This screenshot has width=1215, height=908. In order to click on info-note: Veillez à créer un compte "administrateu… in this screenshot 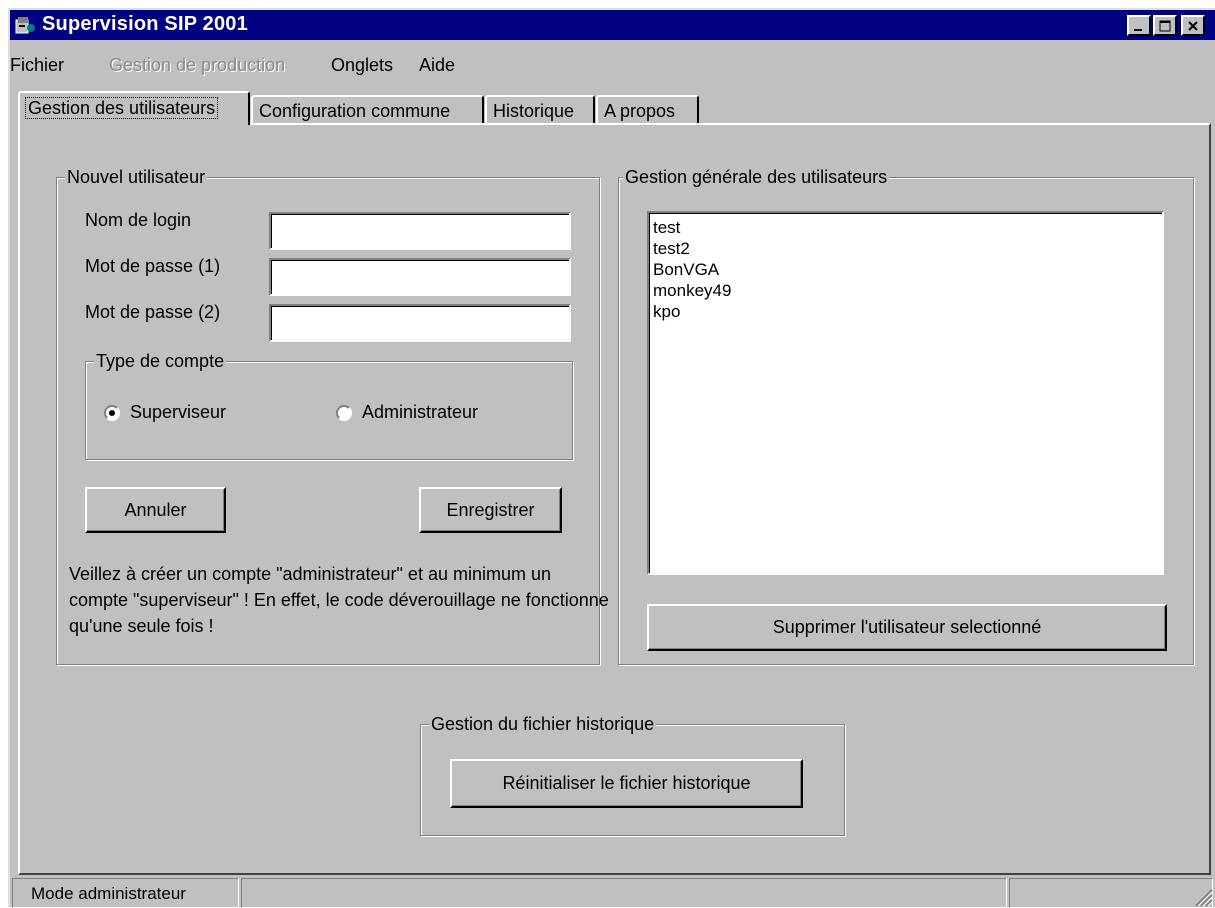, I will do `click(339, 600)`.